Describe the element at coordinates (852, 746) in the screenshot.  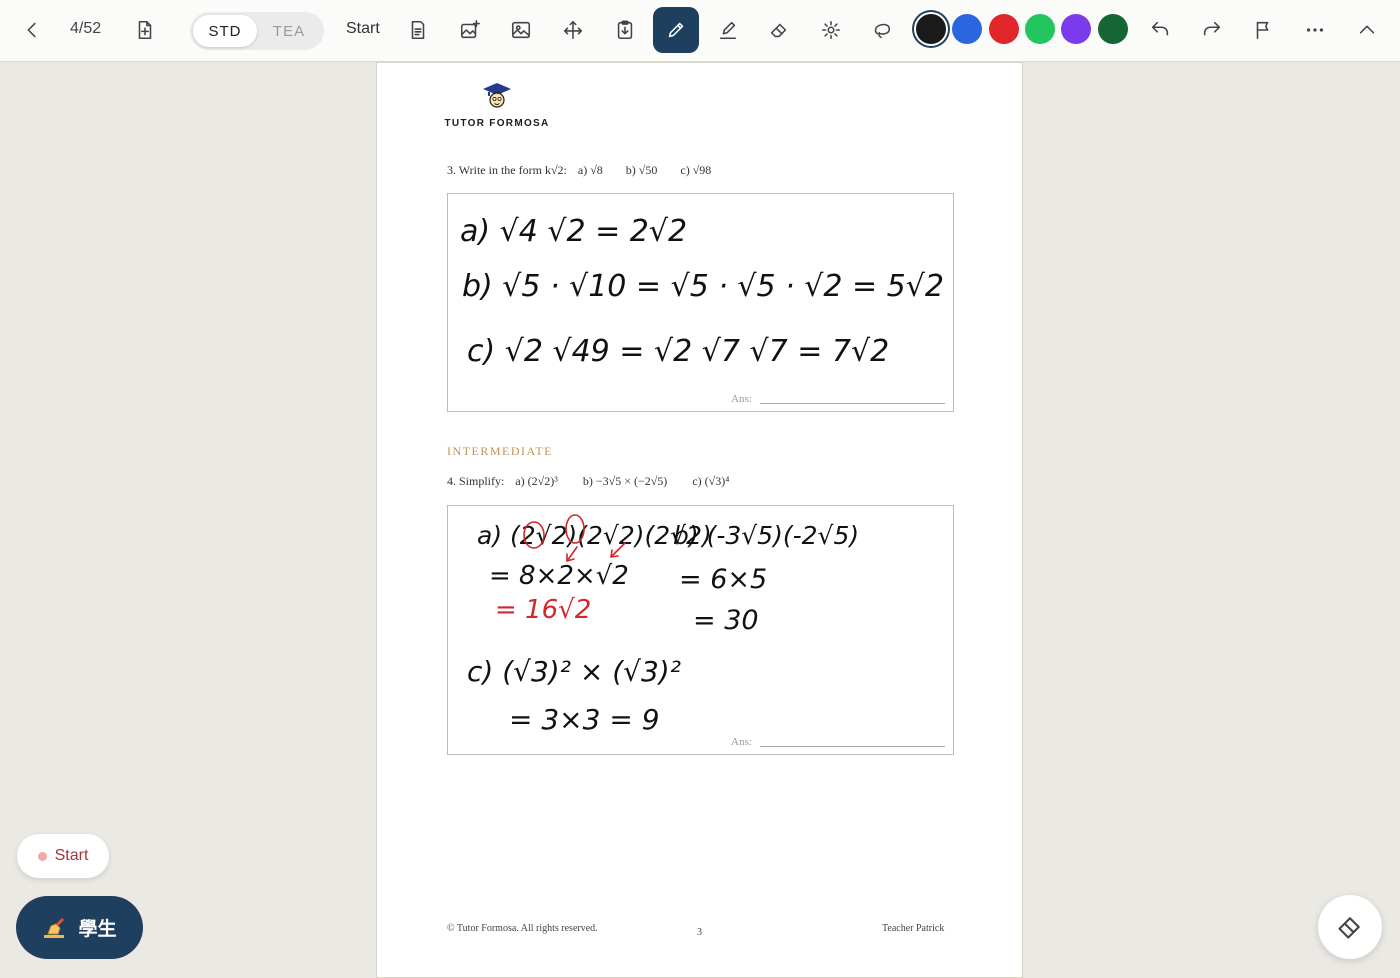
I see `q4-ans-line` at that location.